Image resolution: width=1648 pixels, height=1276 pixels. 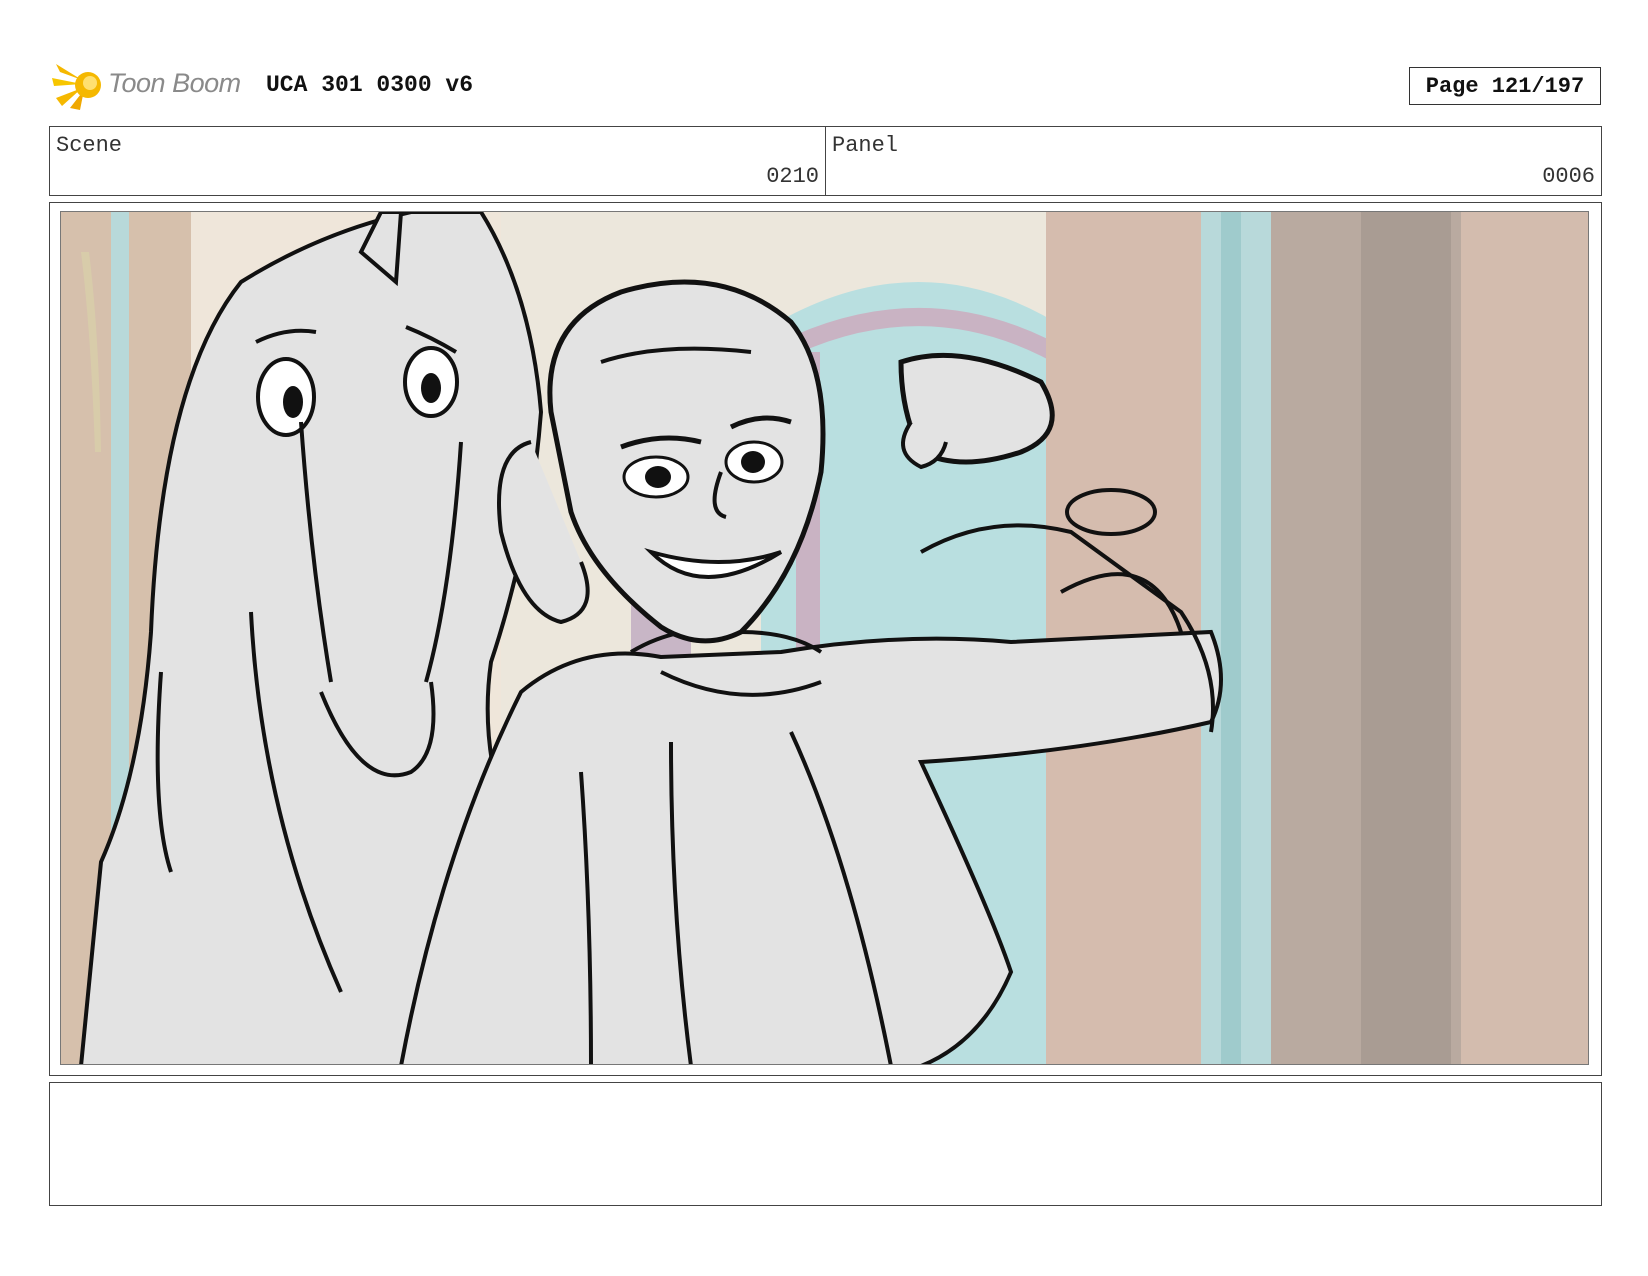 I want to click on scene-cell: Scene 0210, so click(x=437, y=161).